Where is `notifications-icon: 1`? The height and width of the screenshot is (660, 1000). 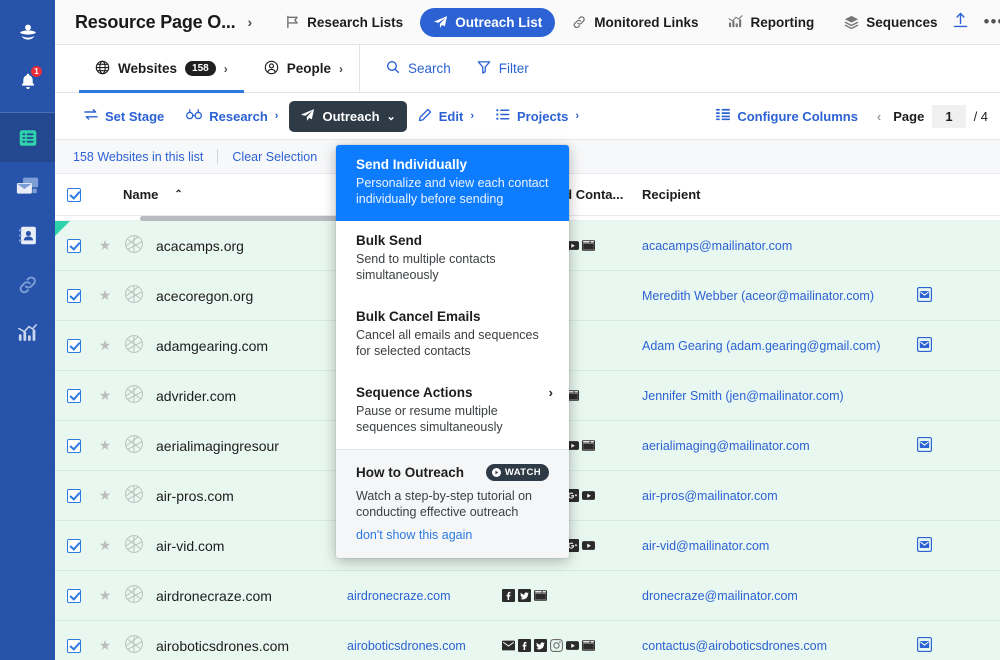 notifications-icon: 1 is located at coordinates (27, 81).